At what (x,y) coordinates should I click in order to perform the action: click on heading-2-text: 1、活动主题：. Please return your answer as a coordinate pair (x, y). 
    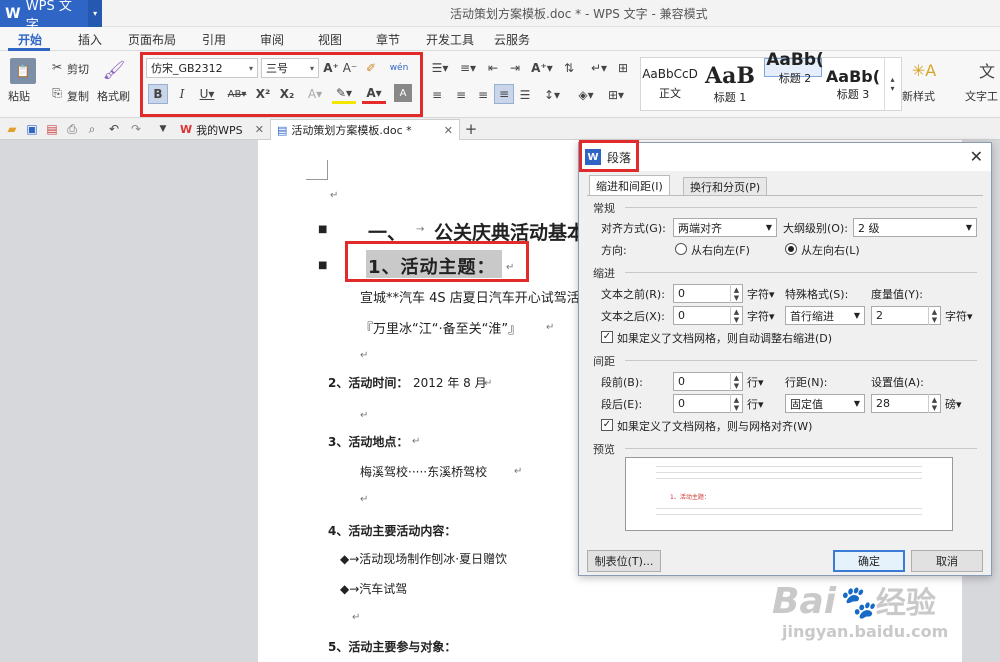
    Looking at the image, I should click on (432, 266).